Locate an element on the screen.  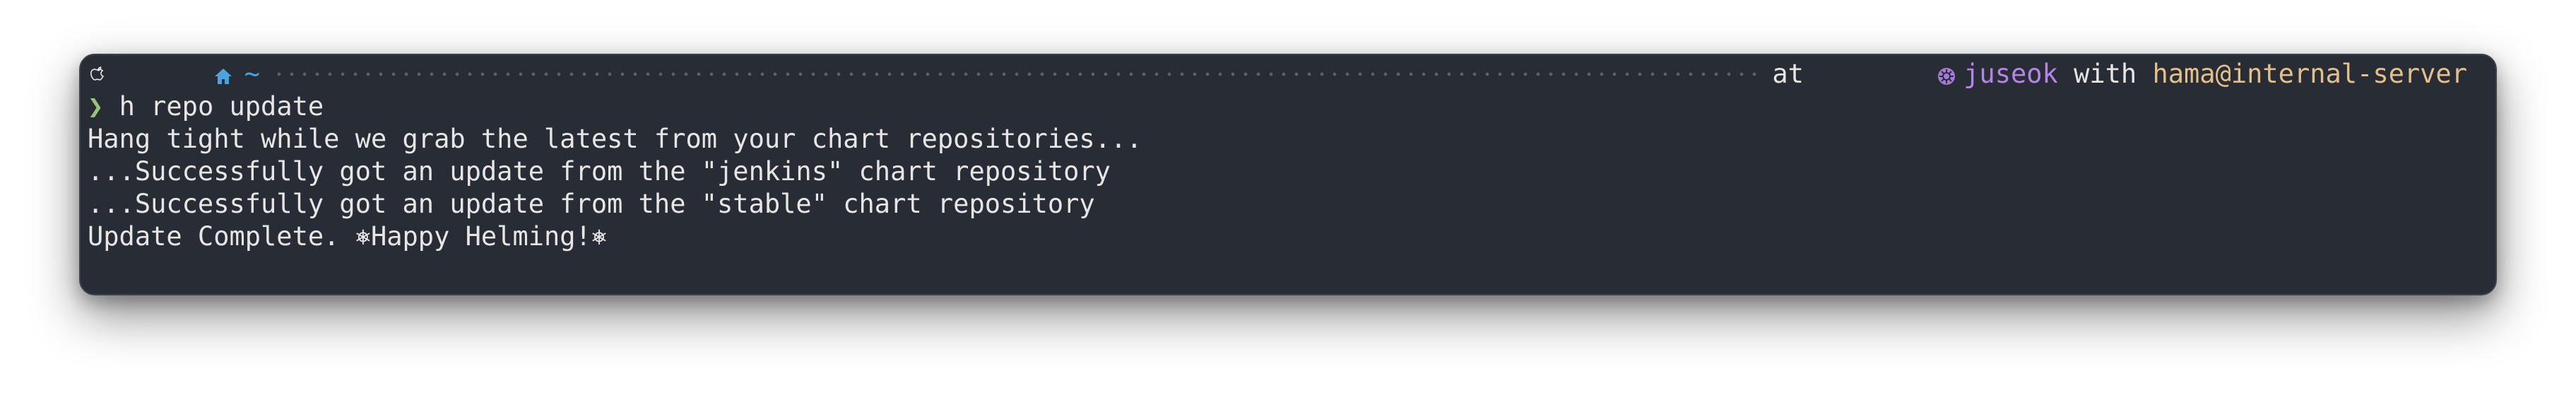
with-label: with is located at coordinates (2105, 74).